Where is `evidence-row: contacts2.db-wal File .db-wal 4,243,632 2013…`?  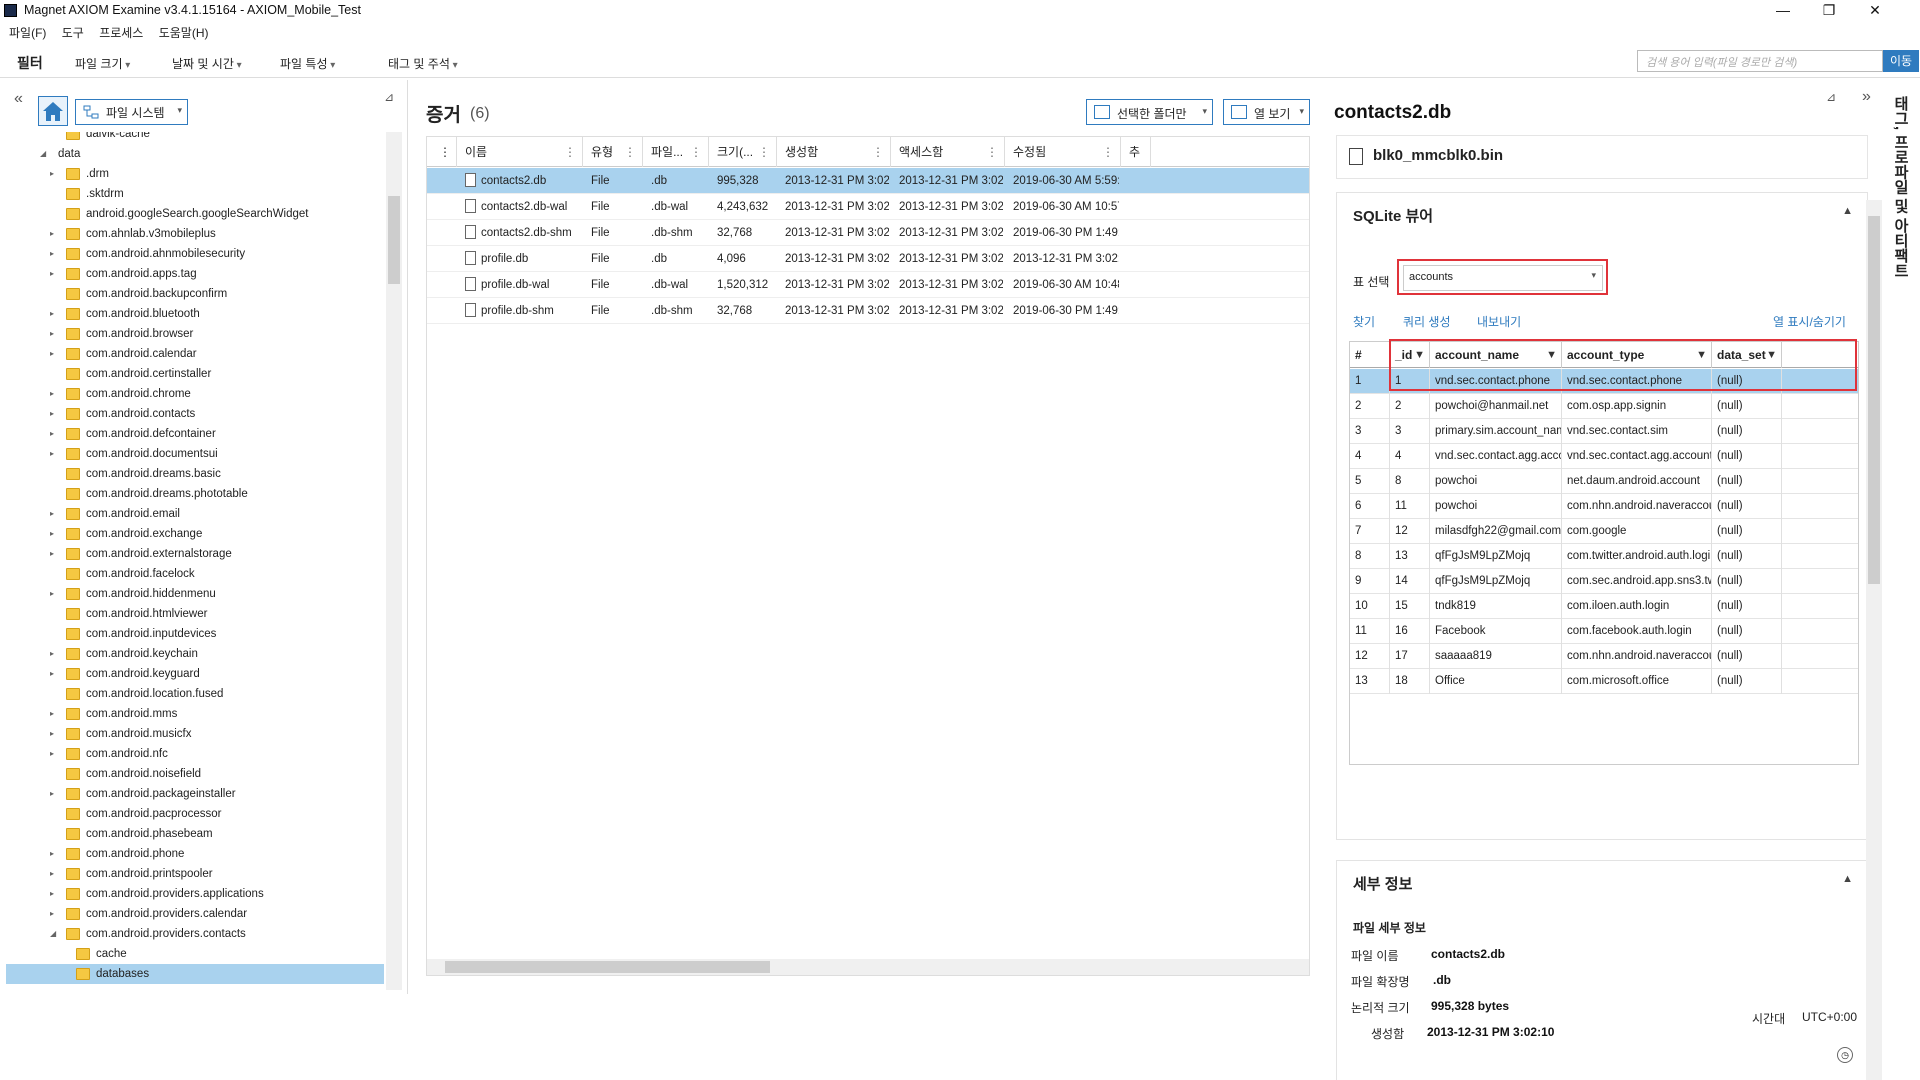
evidence-row: contacts2.db-wal File .db-wal 4,243,632 2013… is located at coordinates (868, 207).